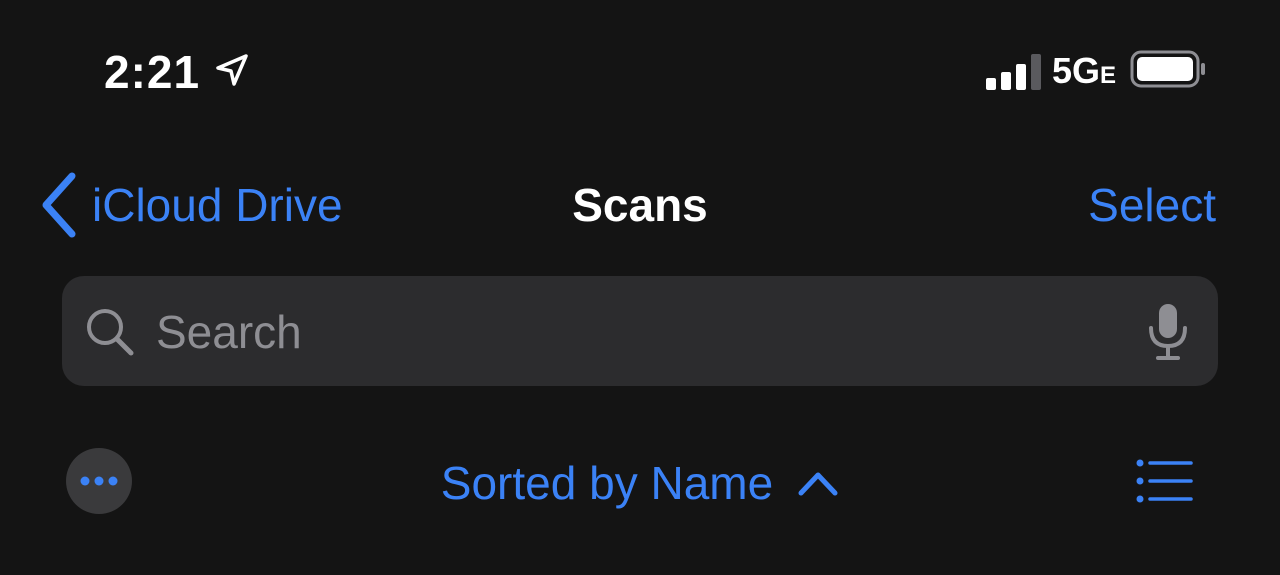 The image size is (1280, 575). Describe the element at coordinates (818, 484) in the screenshot. I see `chevron-up-icon` at that location.